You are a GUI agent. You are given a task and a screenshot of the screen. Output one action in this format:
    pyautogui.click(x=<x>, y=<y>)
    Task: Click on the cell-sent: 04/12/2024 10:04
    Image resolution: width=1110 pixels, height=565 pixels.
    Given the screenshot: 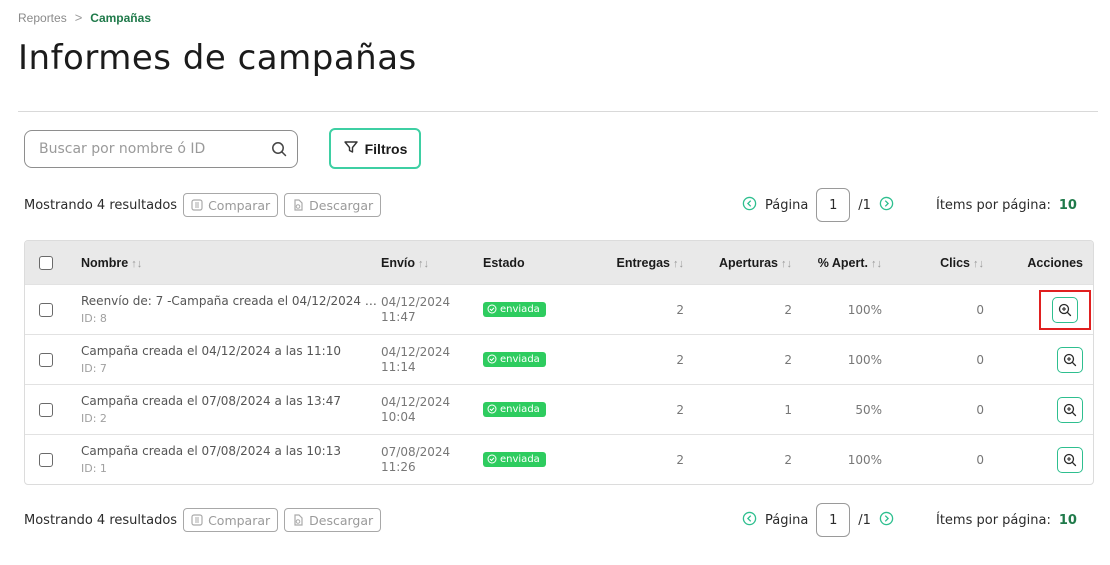 What is the action you would take?
    pyautogui.click(x=432, y=410)
    